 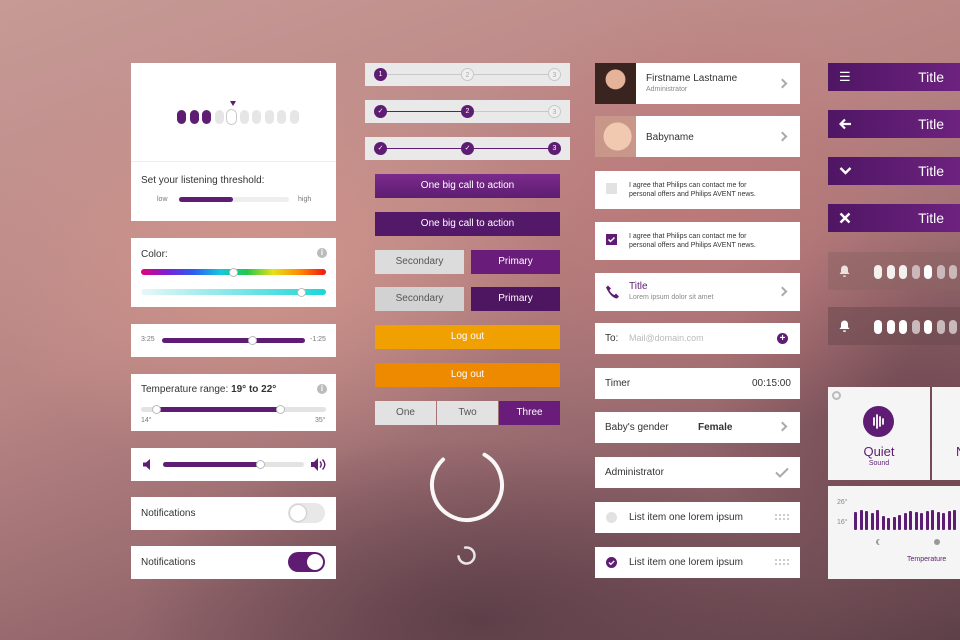 I want to click on toggle-knob, so click(x=298, y=513).